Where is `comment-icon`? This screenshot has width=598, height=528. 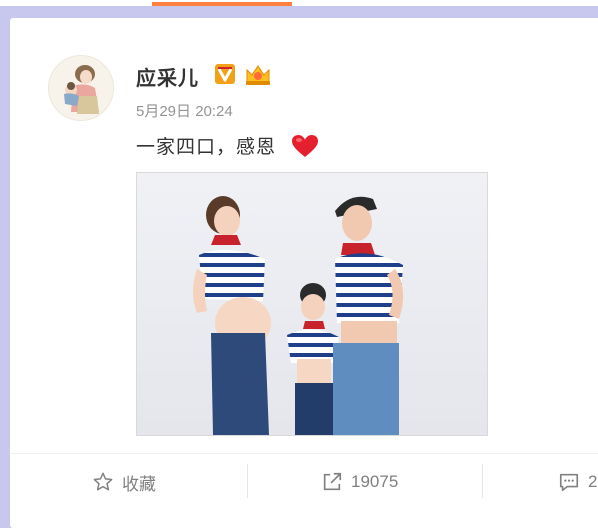
comment-icon is located at coordinates (569, 482).